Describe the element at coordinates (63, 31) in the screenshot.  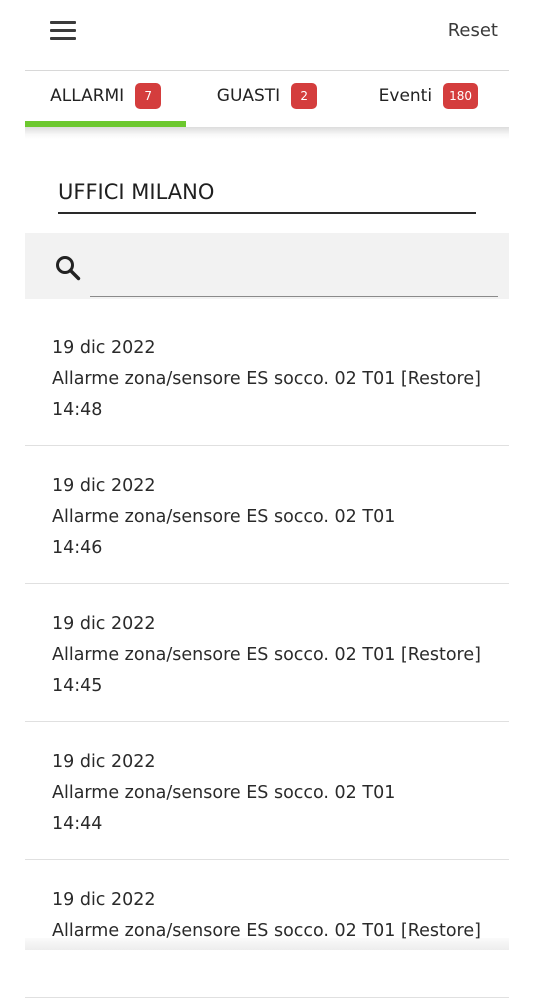
I see `hamburger-menu-icon` at that location.